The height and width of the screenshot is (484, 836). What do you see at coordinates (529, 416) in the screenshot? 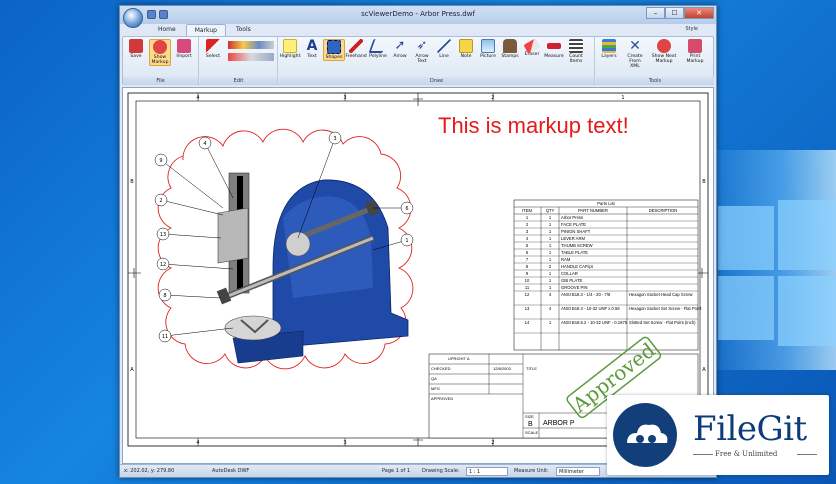
I see `tb-size-label: SIZE` at bounding box center [529, 416].